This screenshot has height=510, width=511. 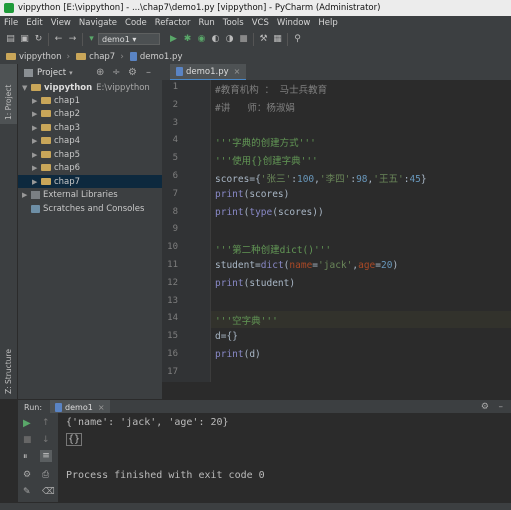 What do you see at coordinates (172, 282) in the screenshot?
I see `line-number: 12` at bounding box center [172, 282].